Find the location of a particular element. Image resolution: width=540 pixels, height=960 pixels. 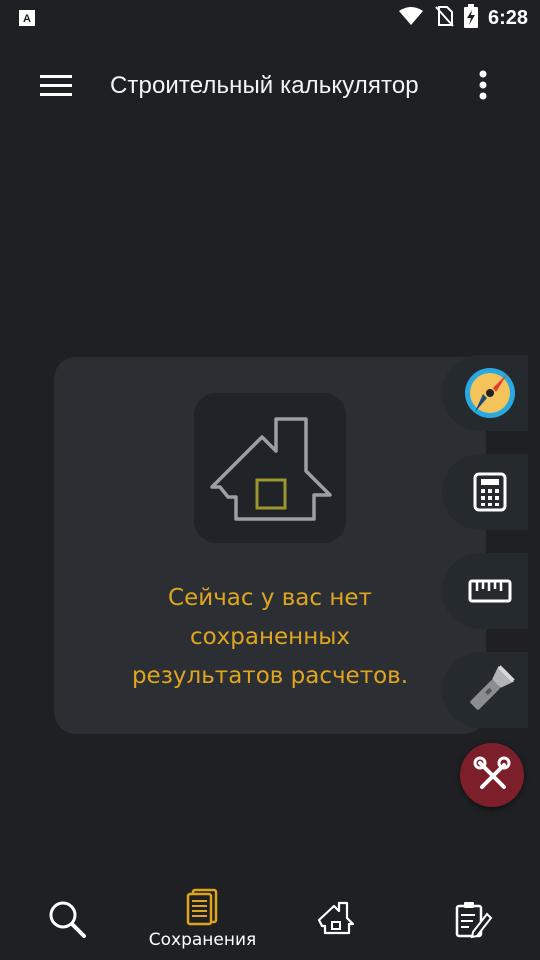

nav-item-search is located at coordinates (67, 920).